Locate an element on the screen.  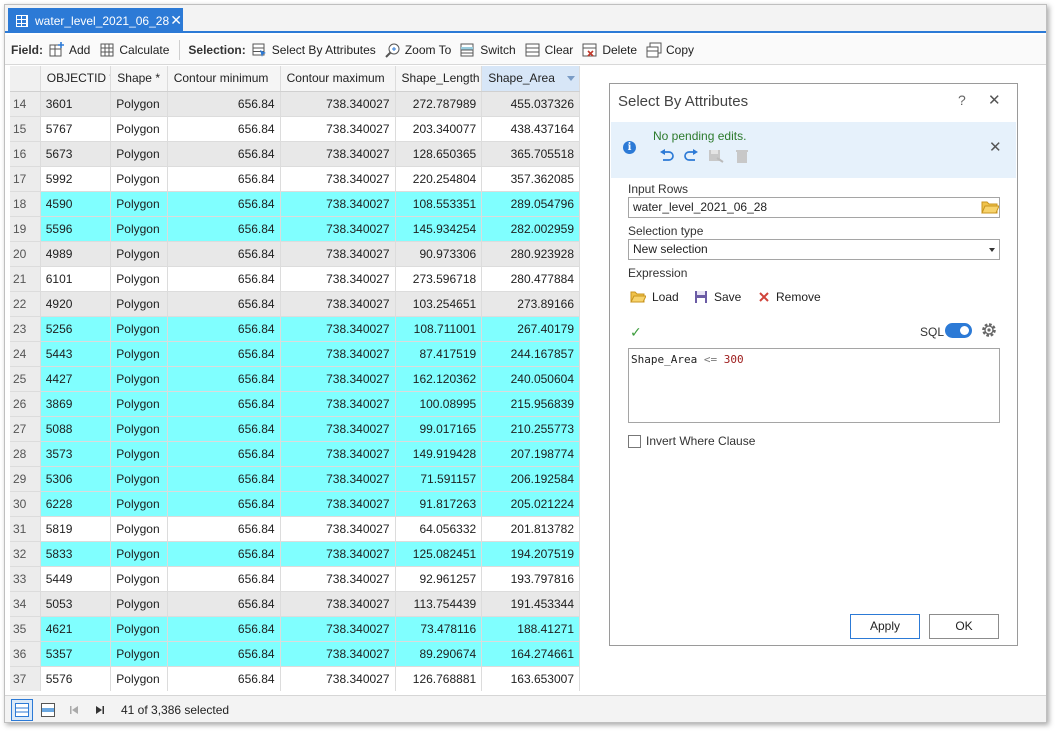
row-number: 21 is located at coordinates (25, 279).